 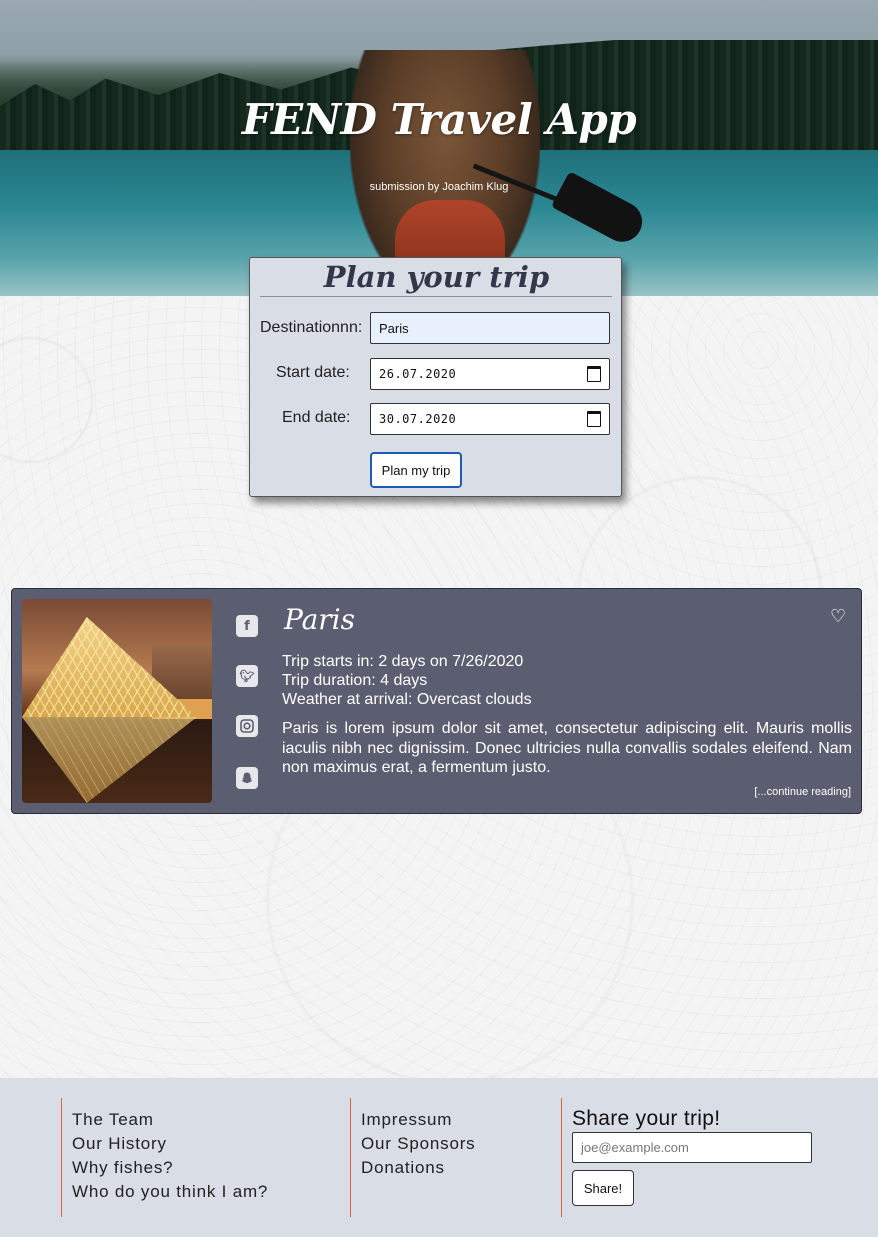 What do you see at coordinates (436, 277) in the screenshot?
I see `plan-form-title: Plan your trip` at bounding box center [436, 277].